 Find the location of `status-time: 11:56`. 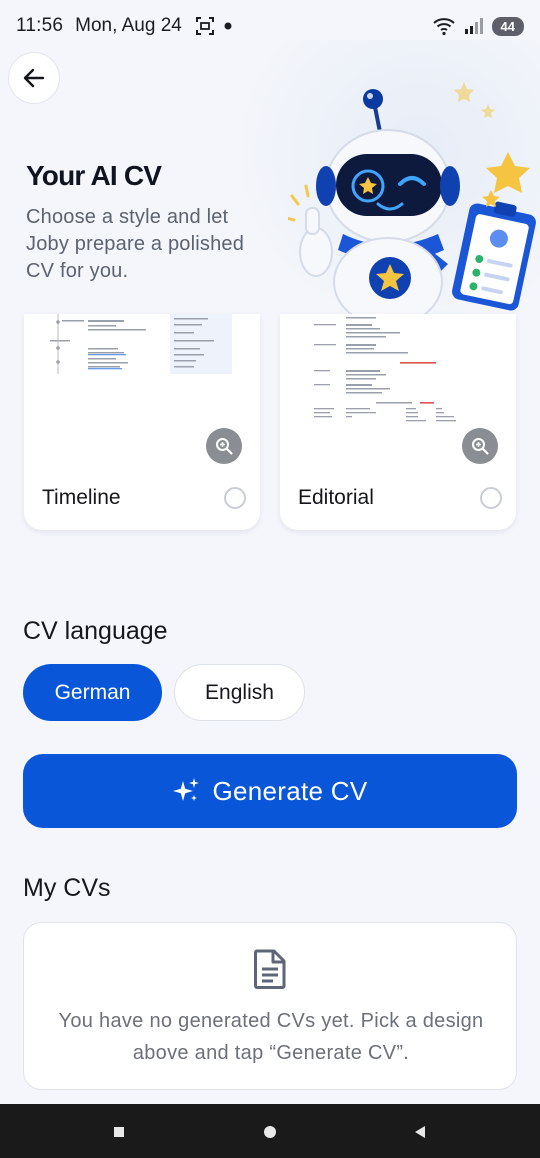

status-time: 11:56 is located at coordinates (40, 25).